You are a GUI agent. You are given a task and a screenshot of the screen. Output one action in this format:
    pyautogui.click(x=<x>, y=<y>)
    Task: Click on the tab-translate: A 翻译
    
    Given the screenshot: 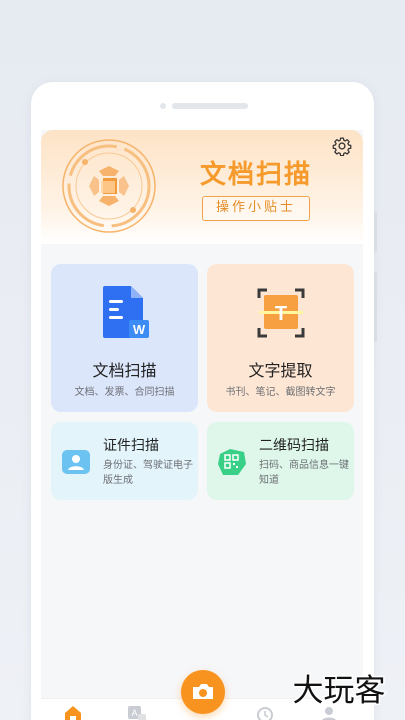 What is the action you would take?
    pyautogui.click(x=137, y=712)
    